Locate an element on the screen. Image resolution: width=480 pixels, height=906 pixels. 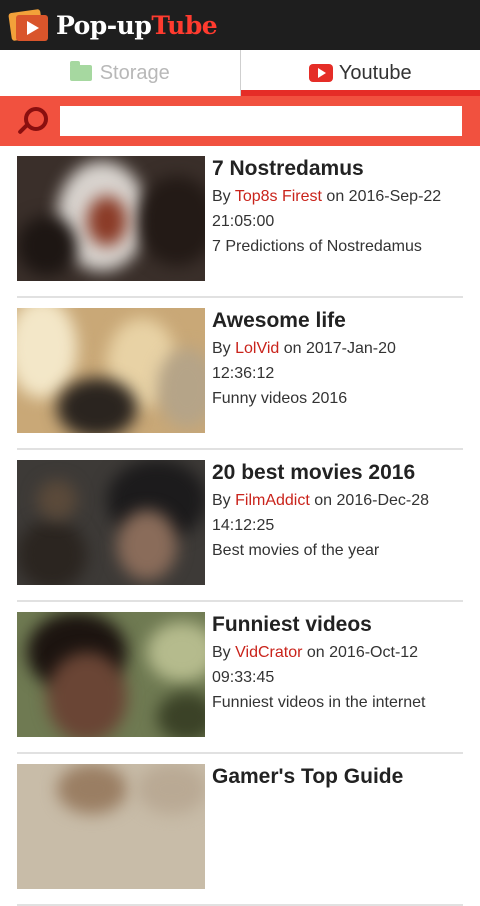
tab-storage-label: Storage is located at coordinates (135, 73).